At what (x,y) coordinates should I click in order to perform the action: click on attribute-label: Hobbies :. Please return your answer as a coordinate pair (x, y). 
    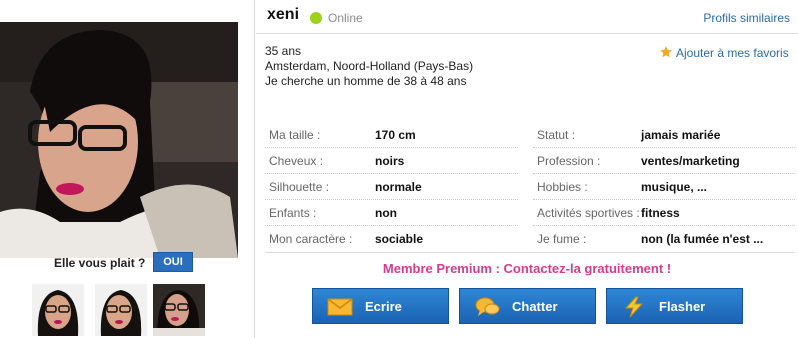
    Looking at the image, I should click on (562, 187).